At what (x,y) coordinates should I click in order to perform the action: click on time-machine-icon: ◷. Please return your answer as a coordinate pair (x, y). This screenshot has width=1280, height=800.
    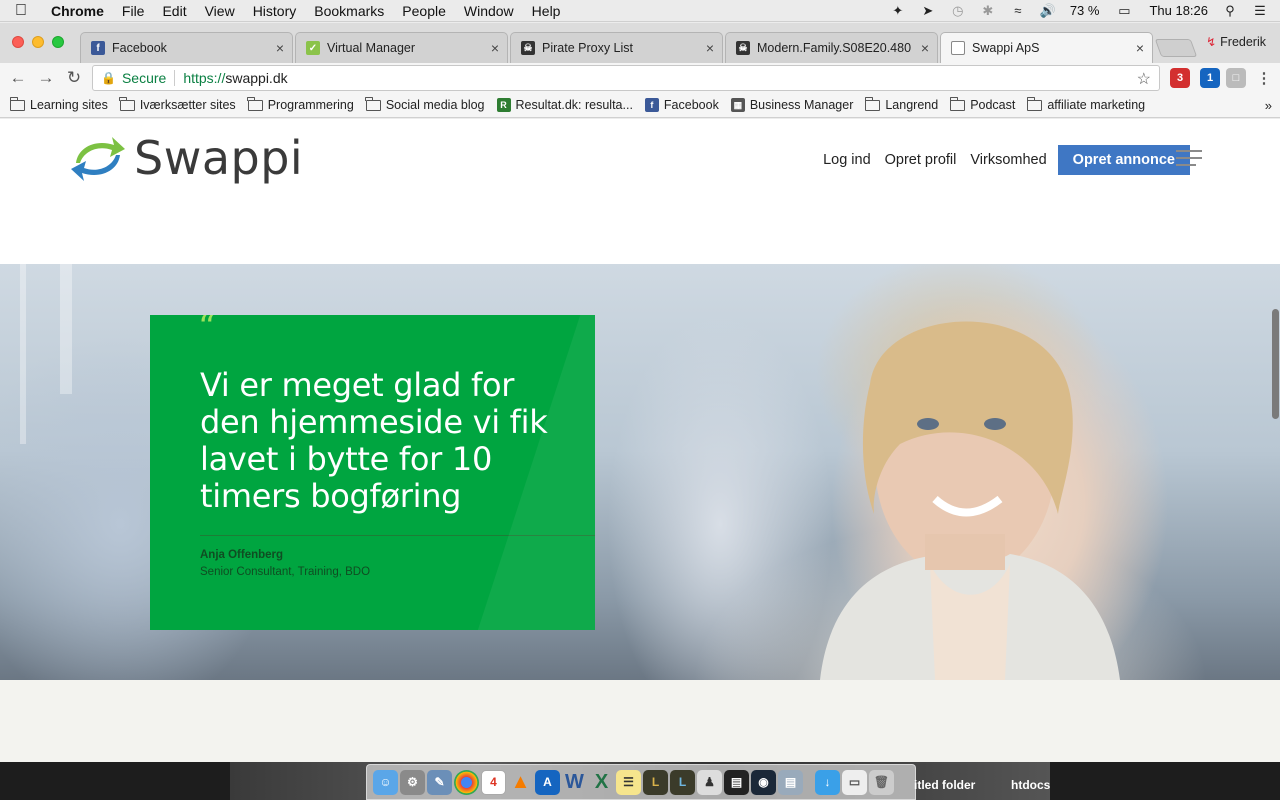
    Looking at the image, I should click on (958, 10).